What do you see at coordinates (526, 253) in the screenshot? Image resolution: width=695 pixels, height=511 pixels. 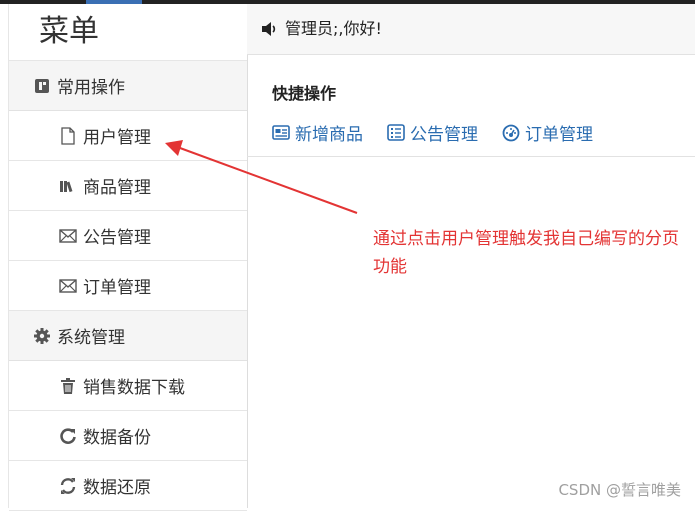 I see `annotation-text: 通过点击用户管理触发我自己编写的分页功能` at bounding box center [526, 253].